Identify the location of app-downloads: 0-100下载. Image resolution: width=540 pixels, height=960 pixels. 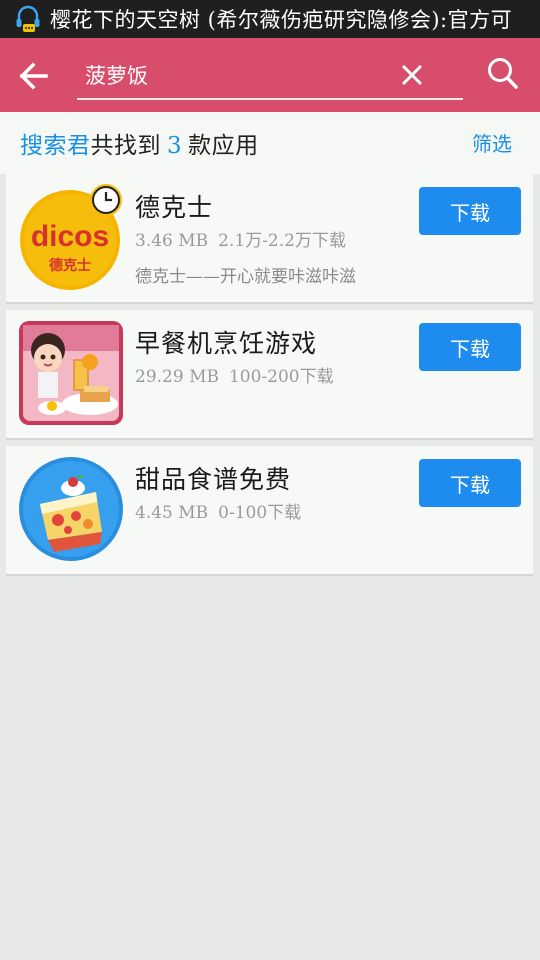
(260, 513).